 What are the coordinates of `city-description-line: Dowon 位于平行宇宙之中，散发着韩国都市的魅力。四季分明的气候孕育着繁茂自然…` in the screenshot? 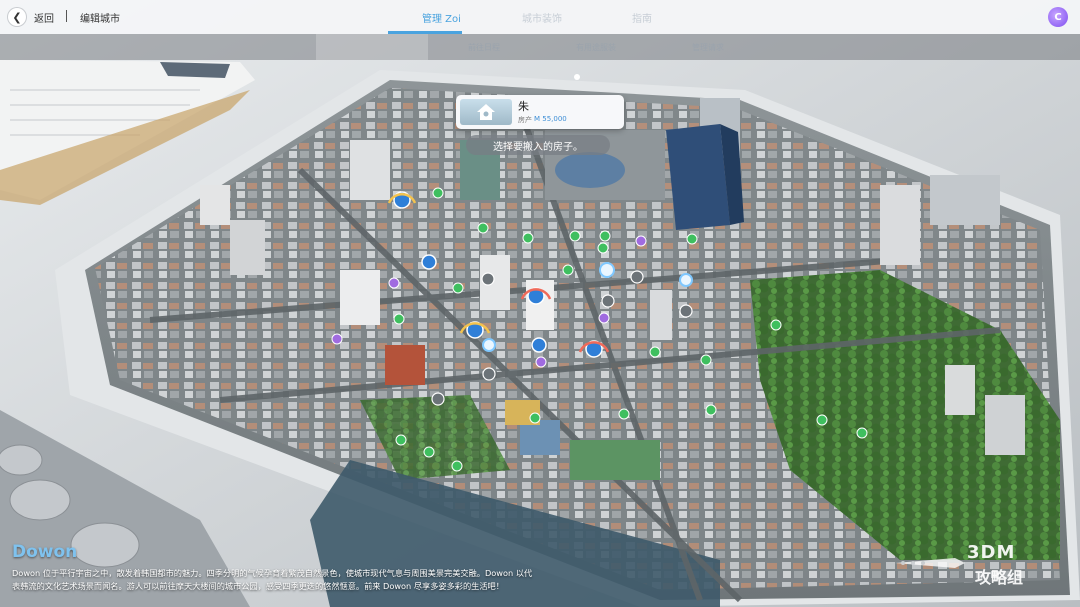 It's located at (272, 573).